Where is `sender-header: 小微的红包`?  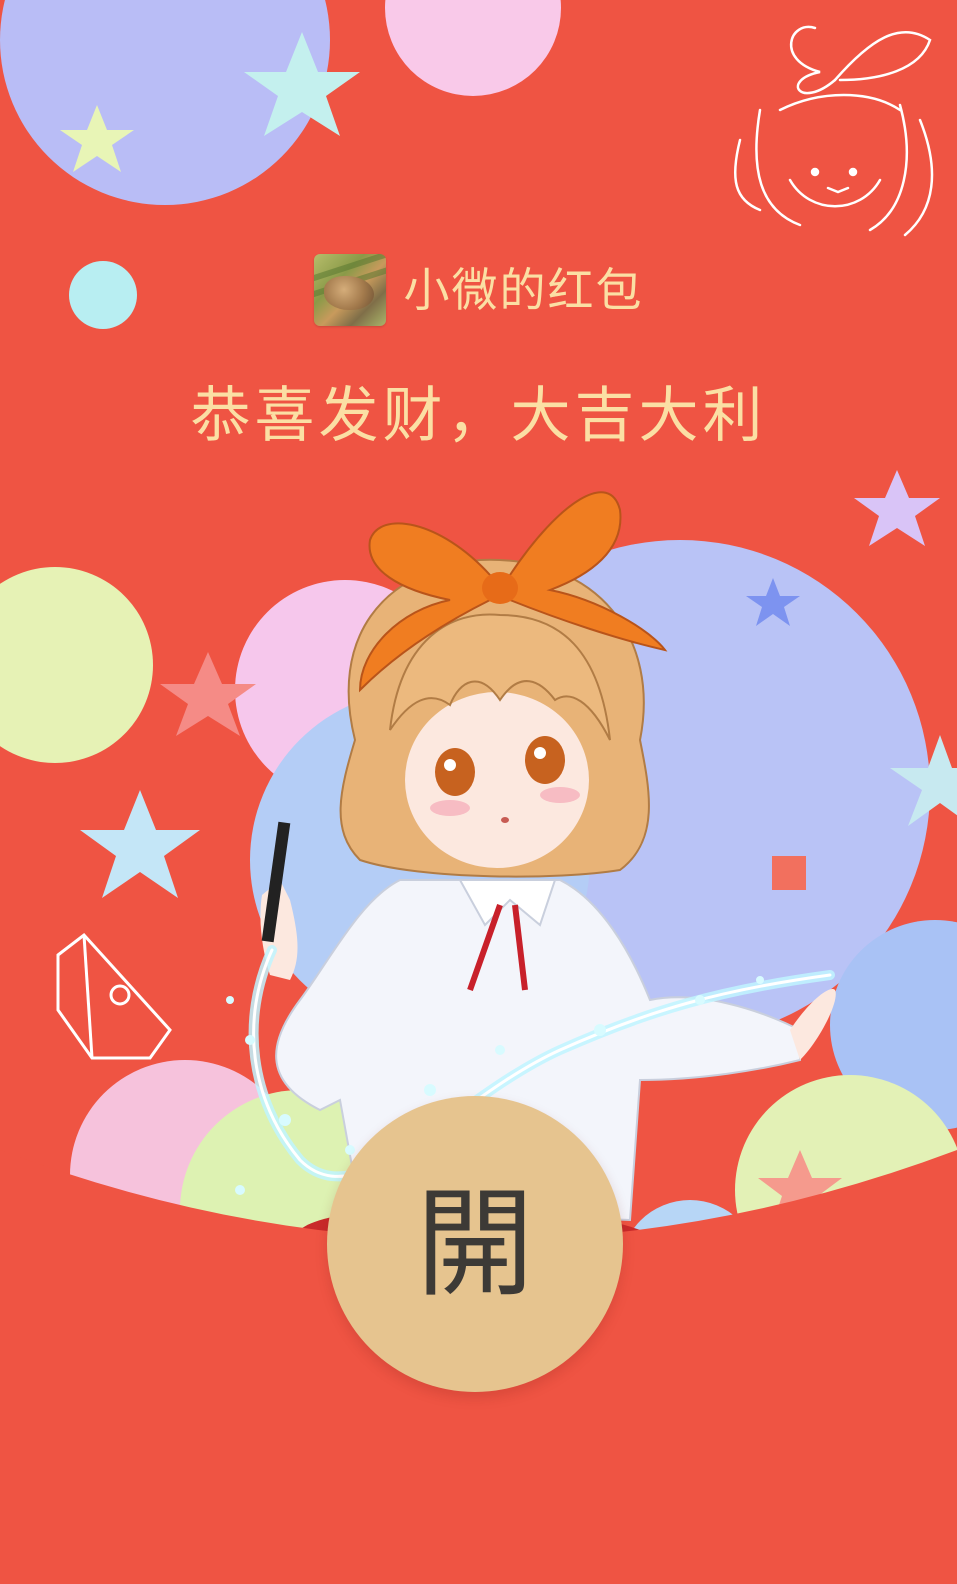
sender-header: 小微的红包 is located at coordinates (478, 290).